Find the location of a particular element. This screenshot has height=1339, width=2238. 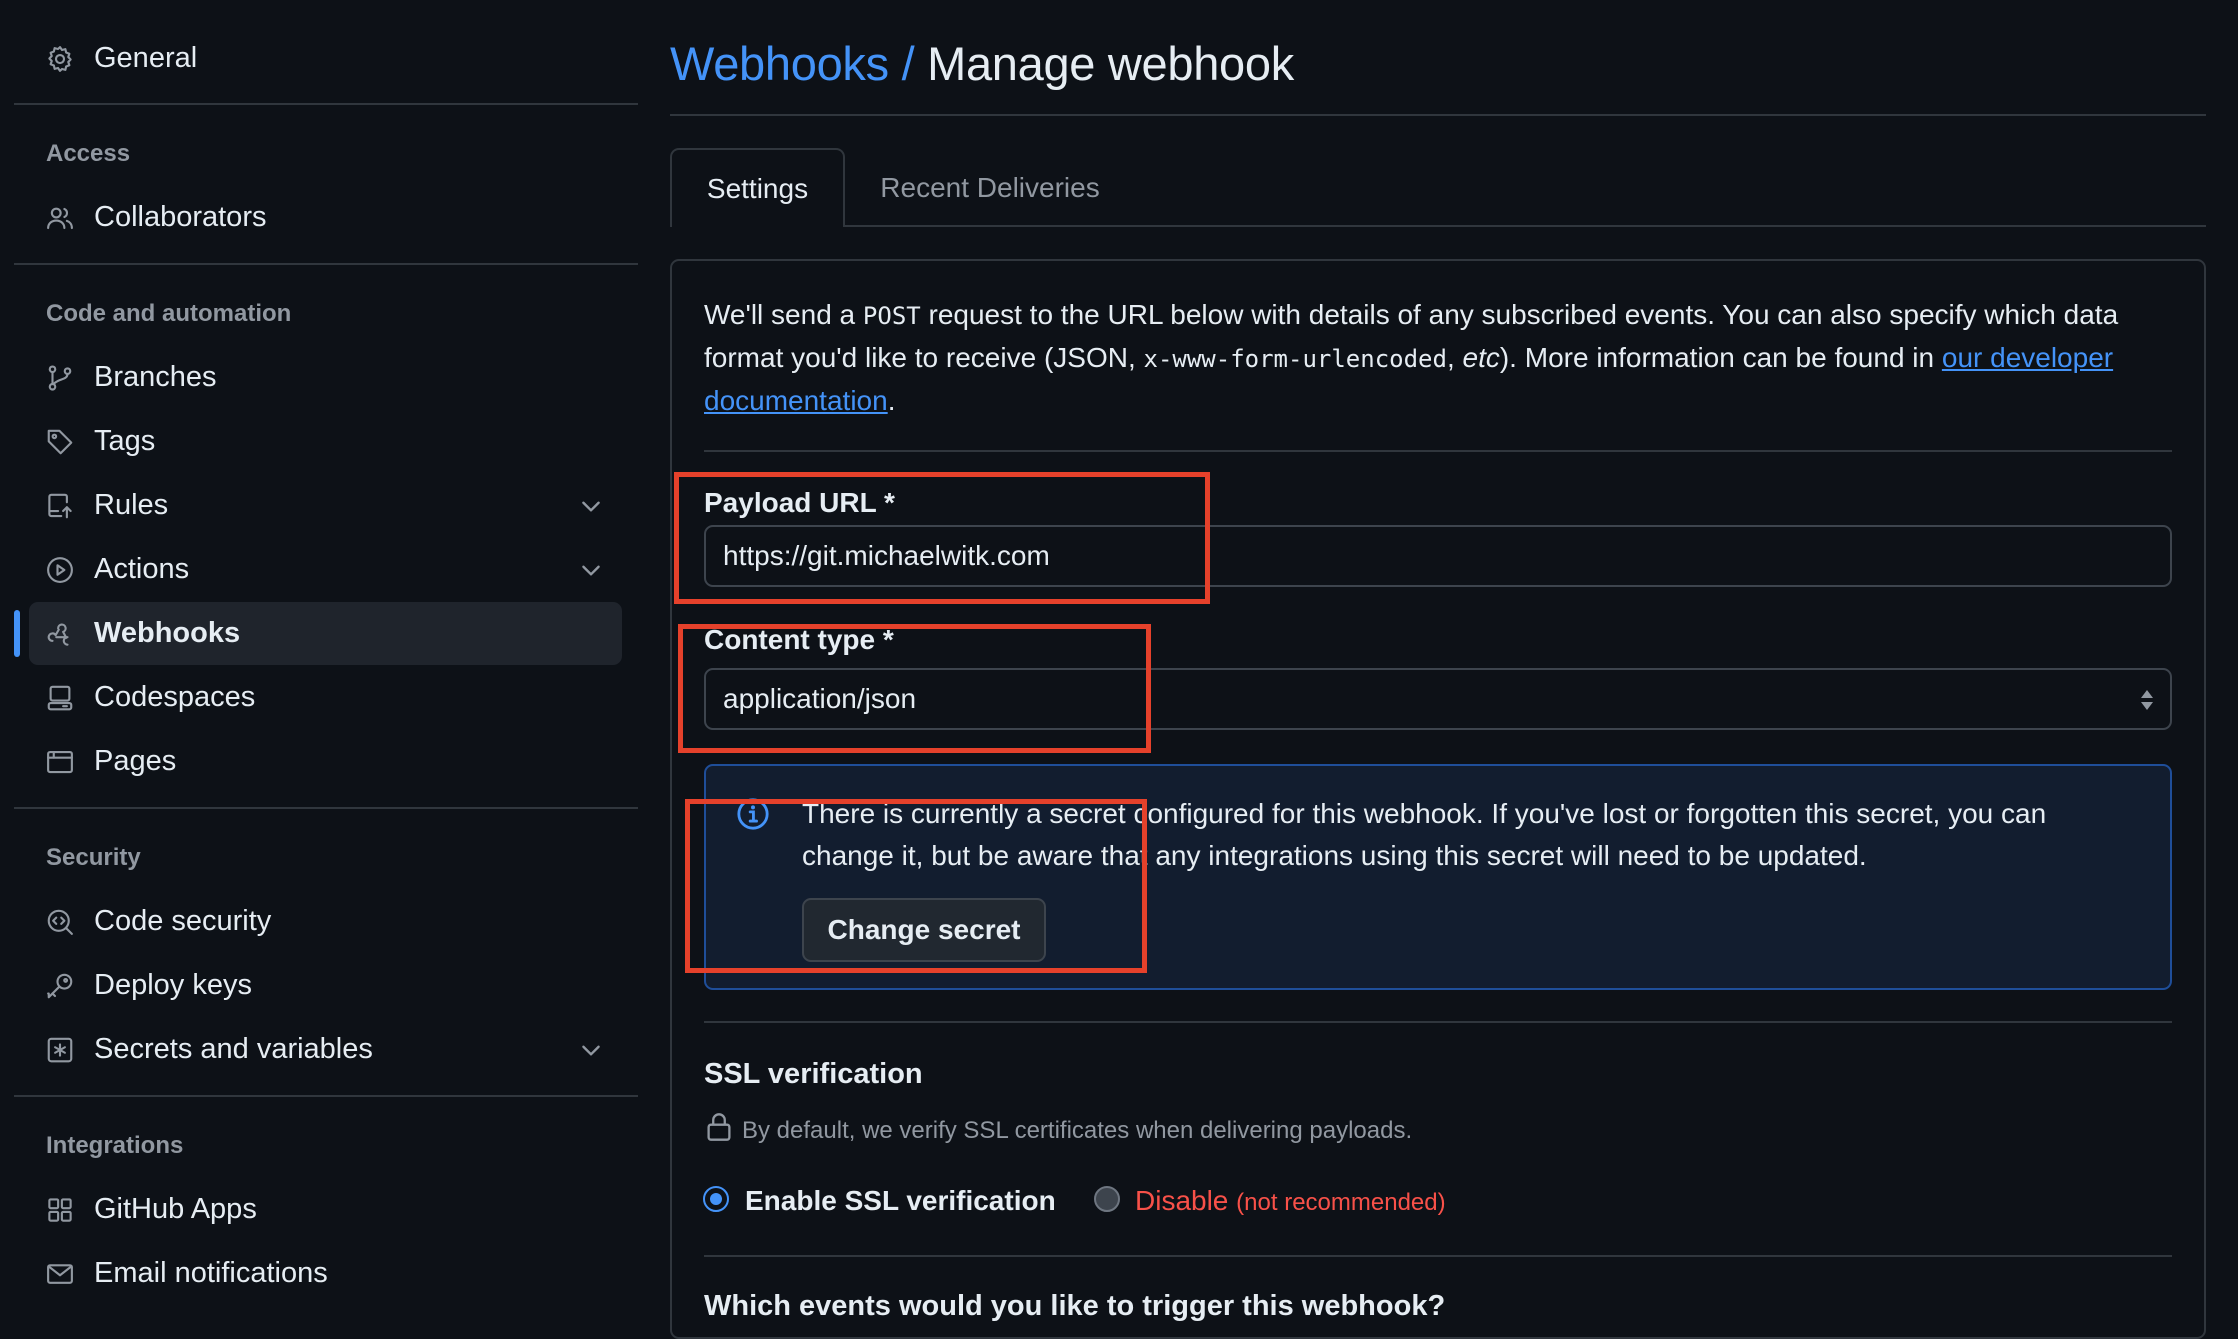

title-divider is located at coordinates (1438, 115).